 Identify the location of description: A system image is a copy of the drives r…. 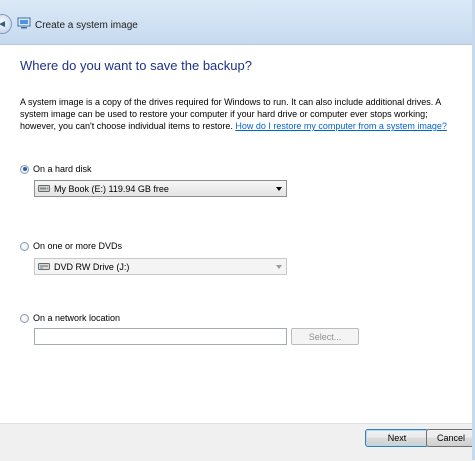
(235, 114).